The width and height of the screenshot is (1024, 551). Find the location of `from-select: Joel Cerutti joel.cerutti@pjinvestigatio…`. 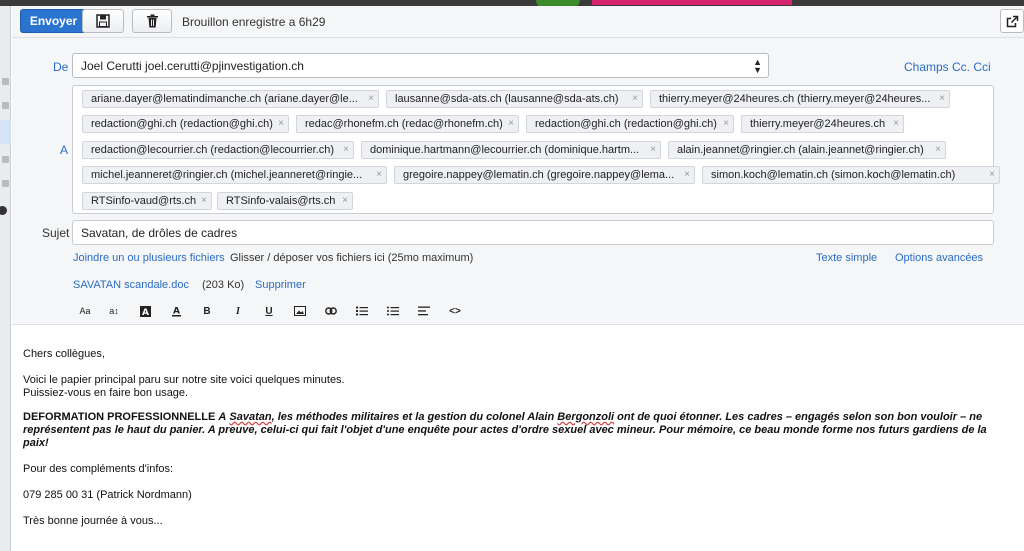

from-select: Joel Cerutti joel.cerutti@pjinvestigatio… is located at coordinates (420, 65).